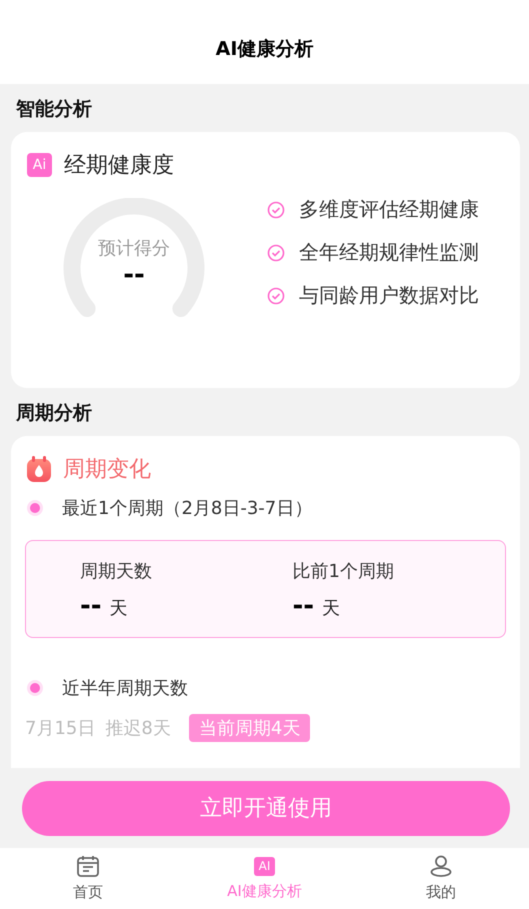  Describe the element at coordinates (343, 571) in the screenshot. I see `stat-label: 比前1个周期` at that location.